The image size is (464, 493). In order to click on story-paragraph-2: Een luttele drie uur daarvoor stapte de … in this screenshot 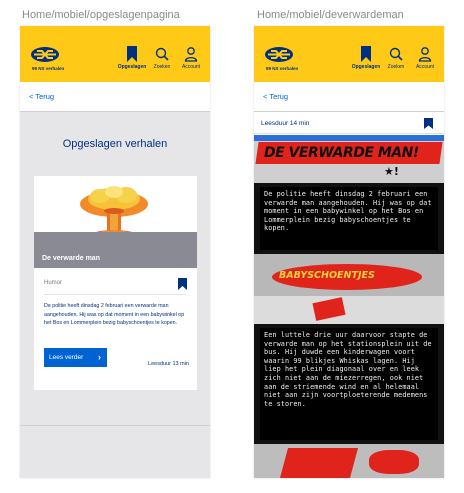, I will do `click(349, 384)`.